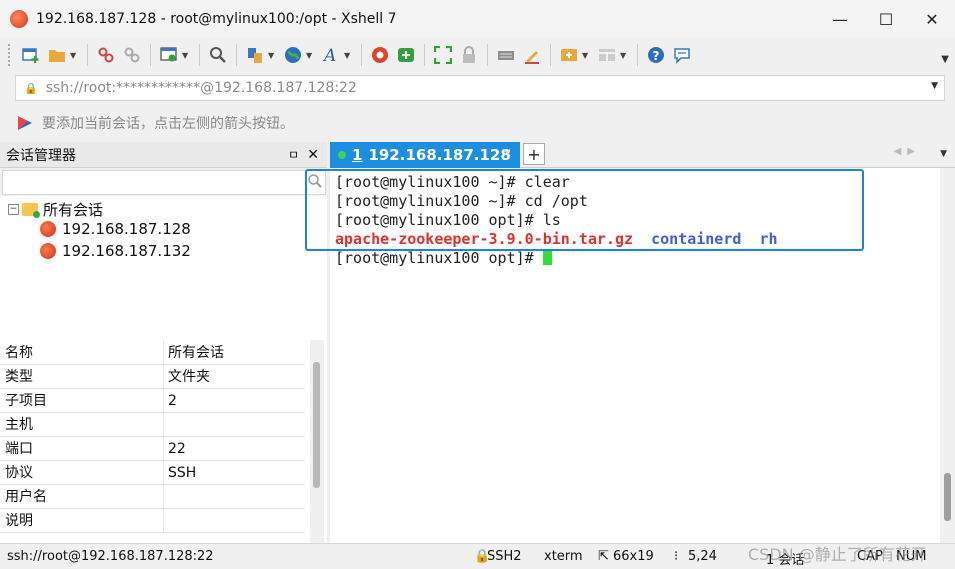 The image size is (955, 569). I want to click on property-value: 22, so click(177, 449).